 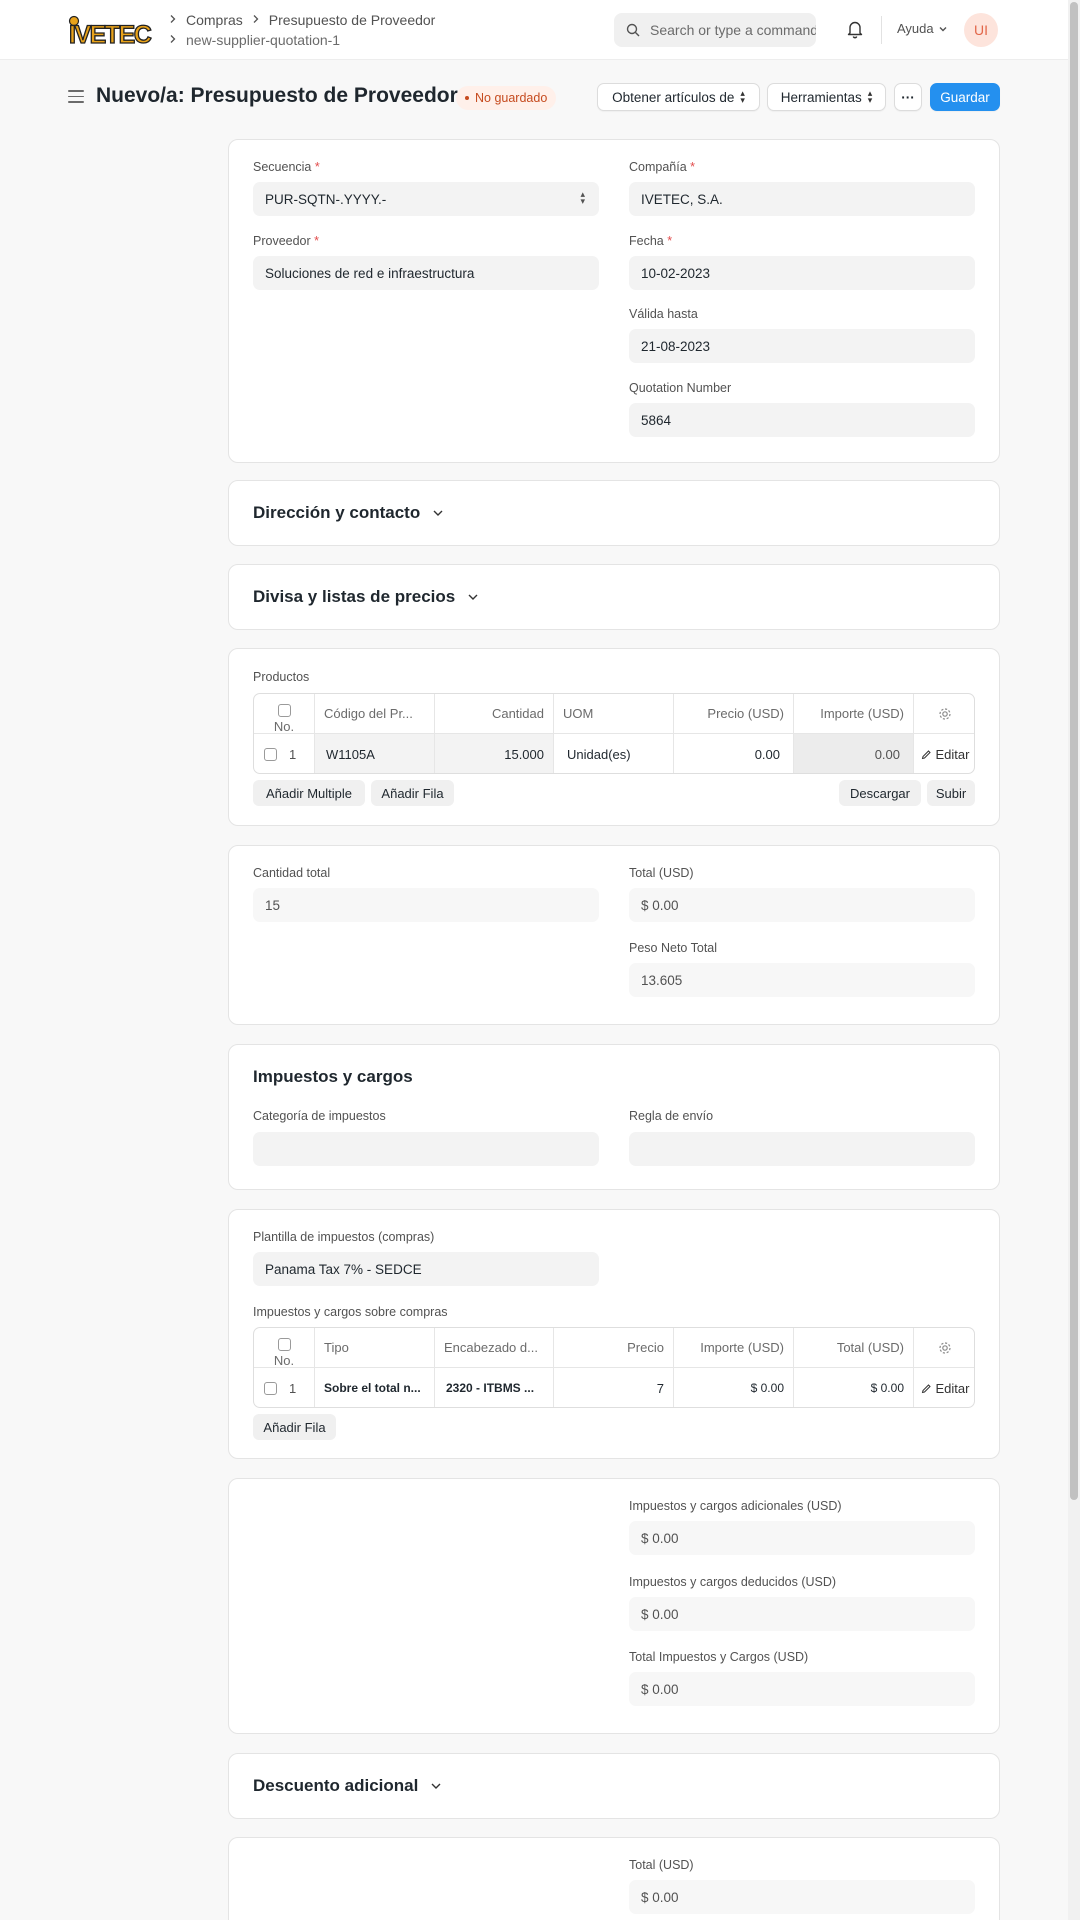 I want to click on header-uom: UOM, so click(x=614, y=713).